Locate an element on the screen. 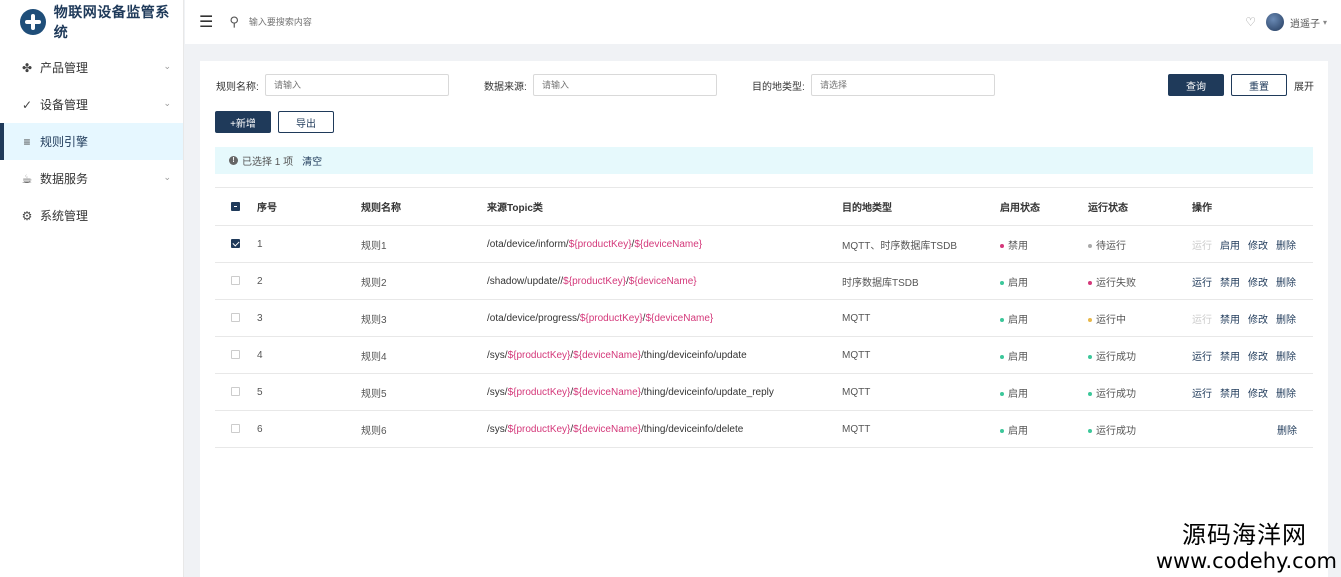 This screenshot has width=1341, height=577. select-all-checkbox is located at coordinates (235, 206).